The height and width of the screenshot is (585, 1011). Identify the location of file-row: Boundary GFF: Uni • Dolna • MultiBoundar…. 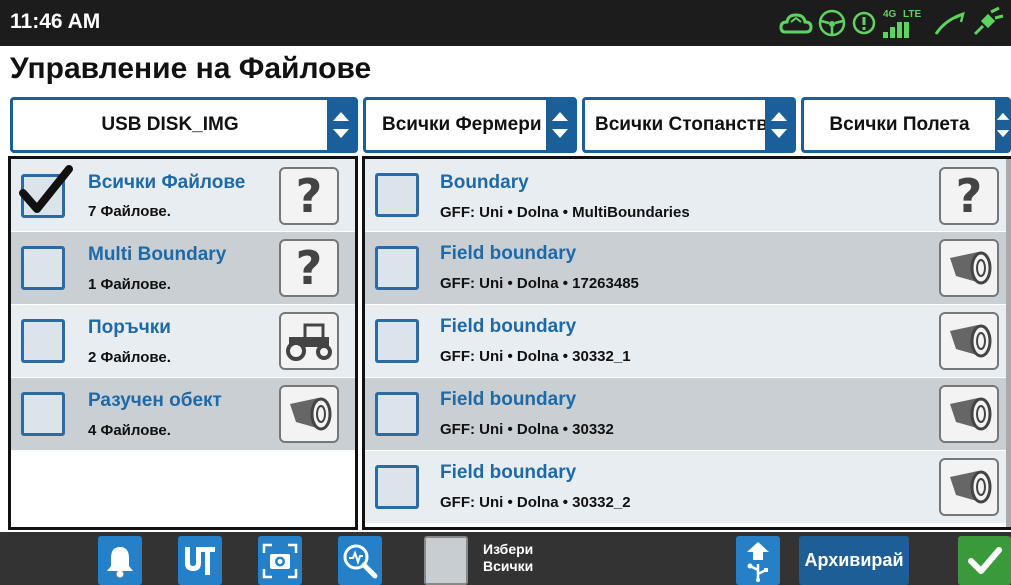
(688, 195).